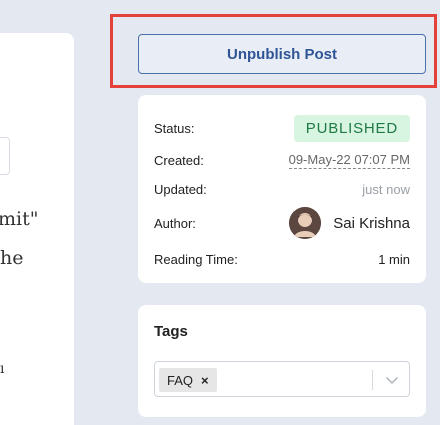  Describe the element at coordinates (180, 380) in the screenshot. I see `tag-chip-label: FAQ` at that location.